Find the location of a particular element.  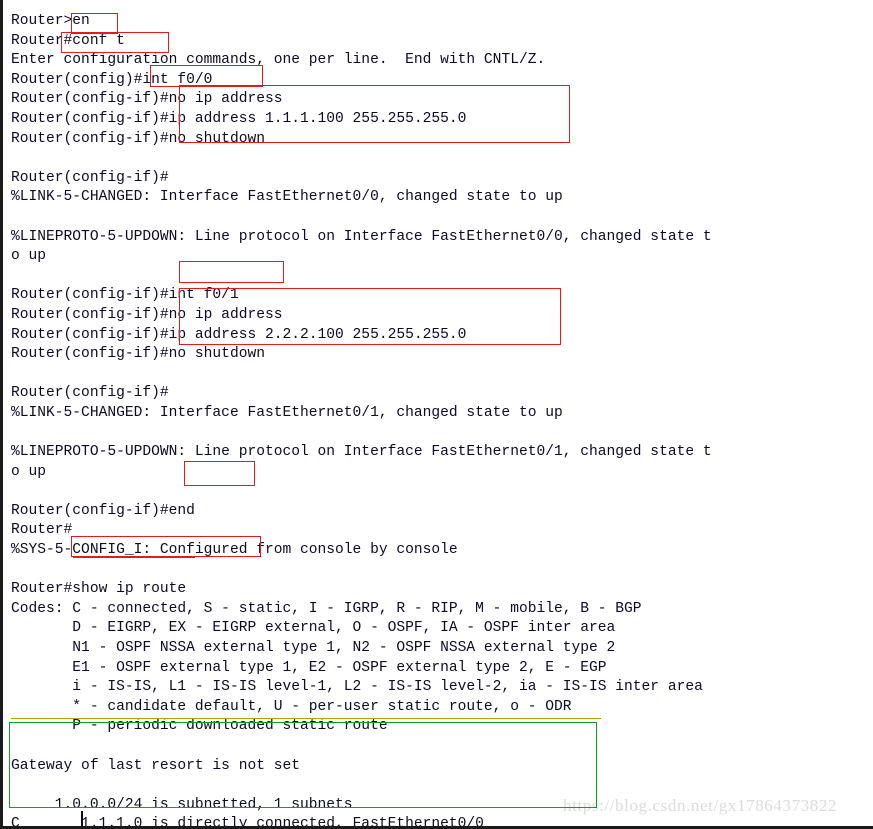

annotation-box-conf-t is located at coordinates (115, 42).